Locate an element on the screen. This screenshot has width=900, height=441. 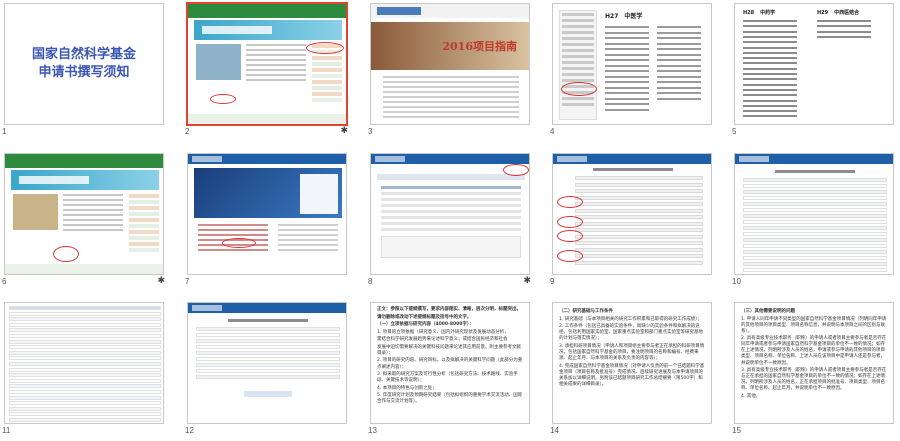
slide-thumbnail: 国家自然科学基金 申请书撰写须知 1 is located at coordinates (84, 73).